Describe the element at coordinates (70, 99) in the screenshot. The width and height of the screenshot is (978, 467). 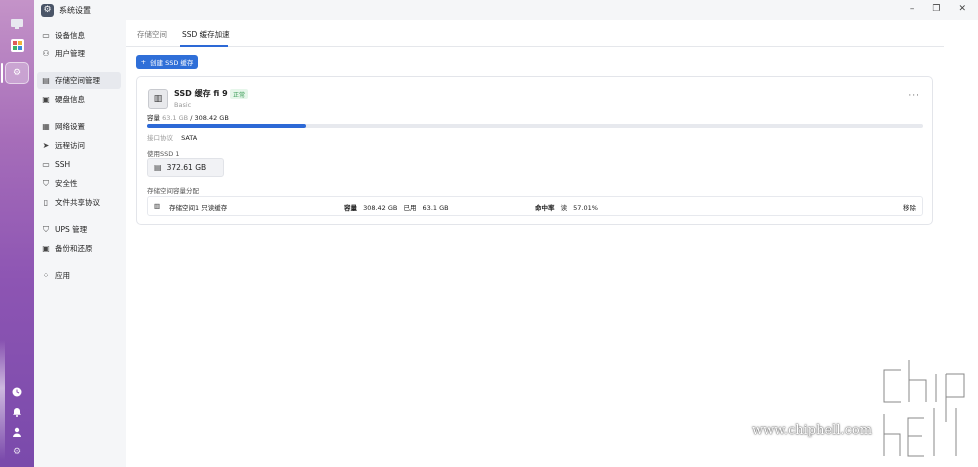
I see `sidebar-item-label: 硬盘信息` at that location.